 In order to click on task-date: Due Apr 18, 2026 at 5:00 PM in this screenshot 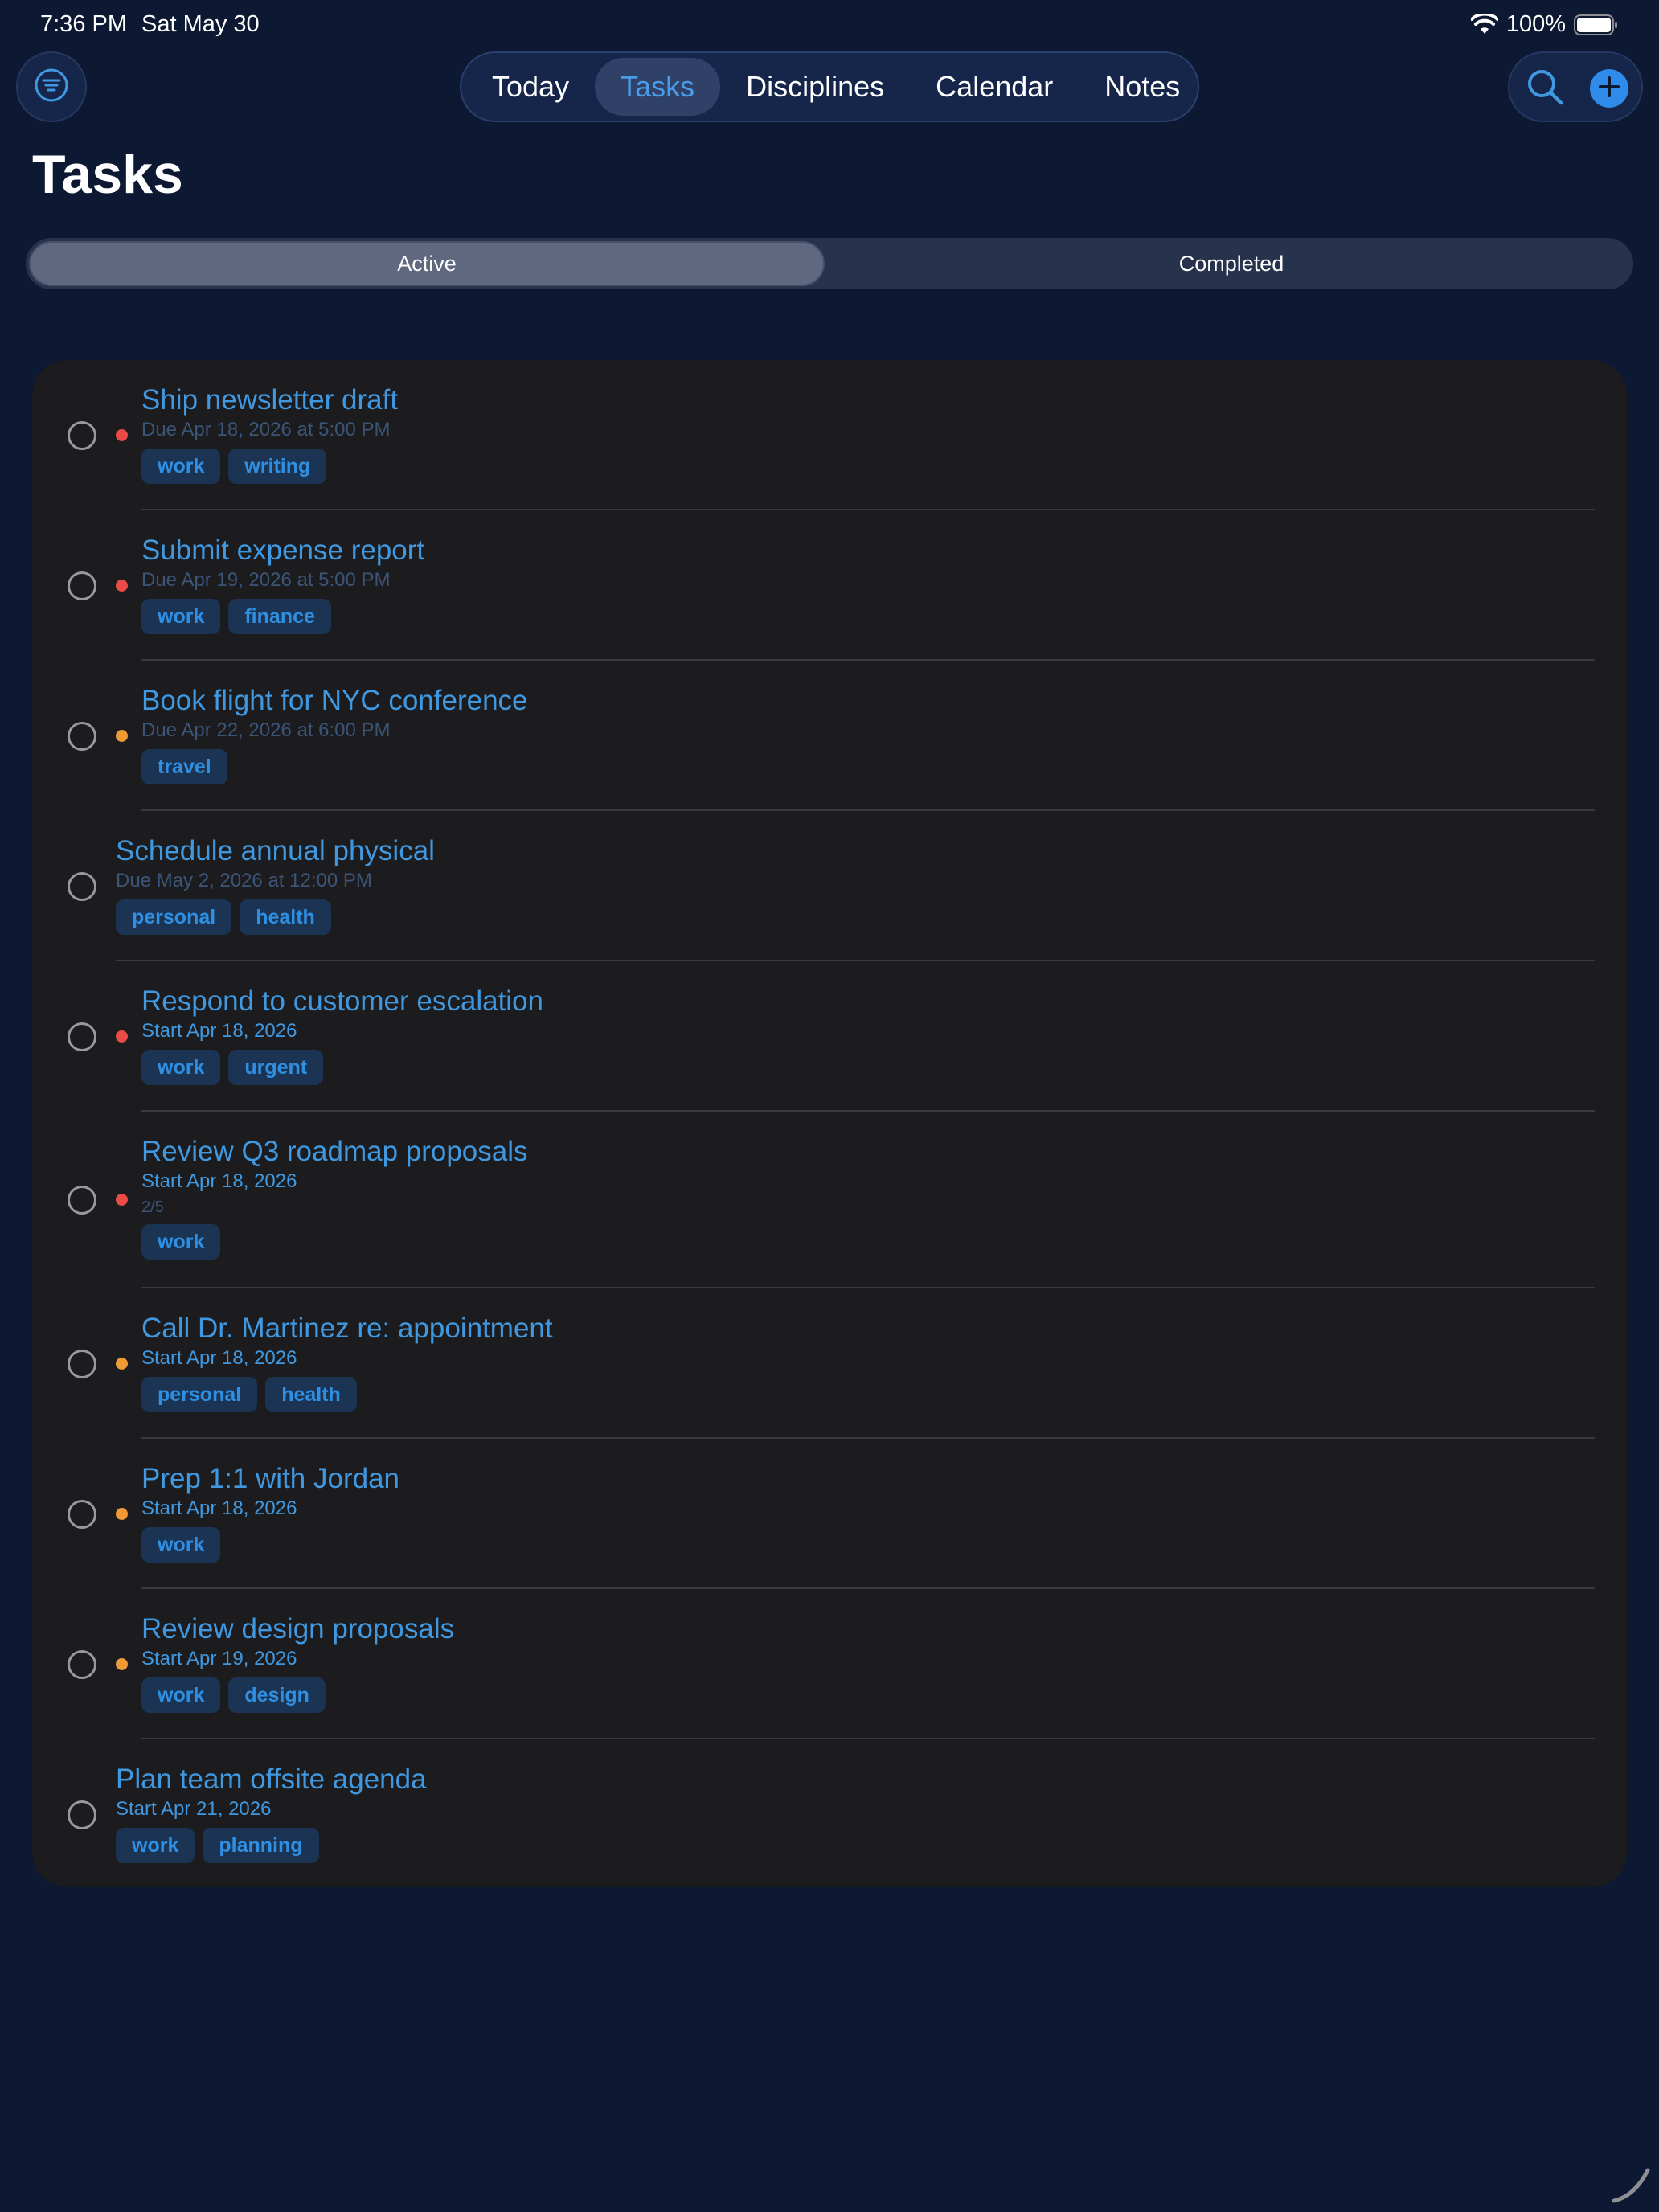, I will do `click(266, 429)`.